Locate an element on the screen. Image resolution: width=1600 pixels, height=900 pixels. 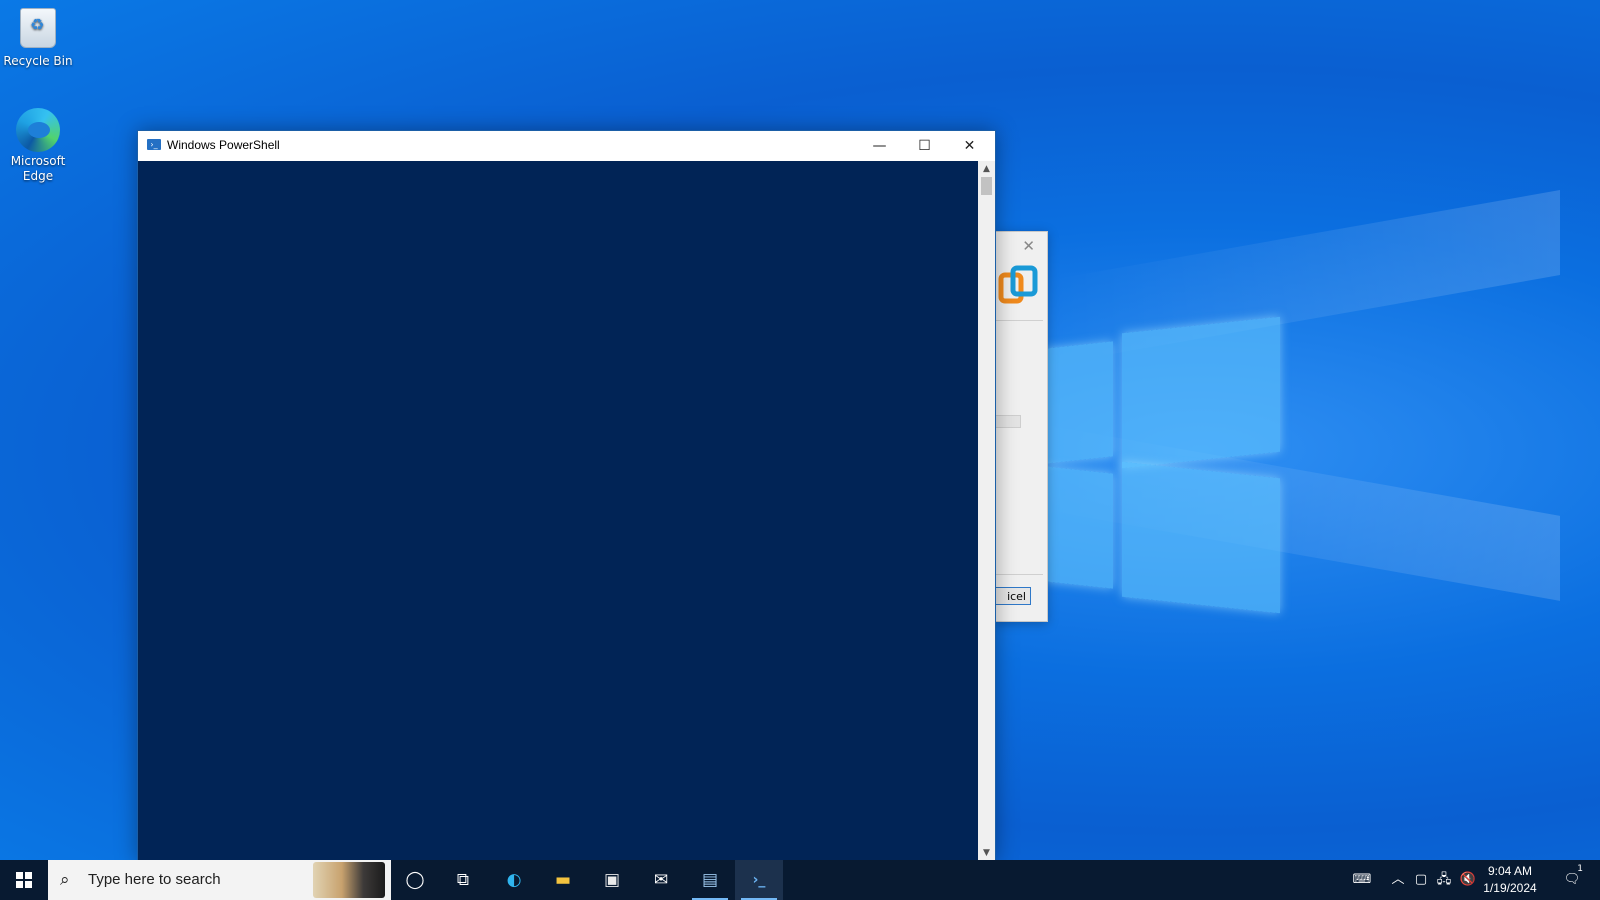
taskbar-file-explorer: ▬ is located at coordinates (563, 880).